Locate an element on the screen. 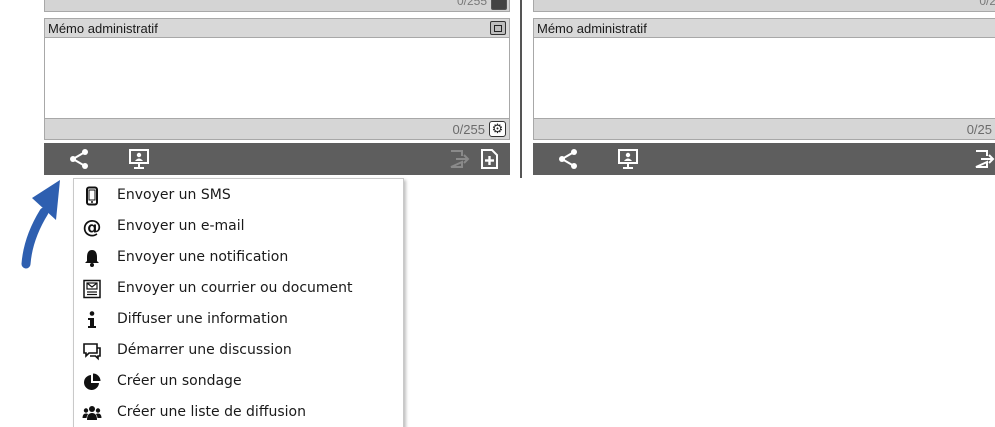 The height and width of the screenshot is (427, 995). mobile-phone-icon is located at coordinates (92, 196).